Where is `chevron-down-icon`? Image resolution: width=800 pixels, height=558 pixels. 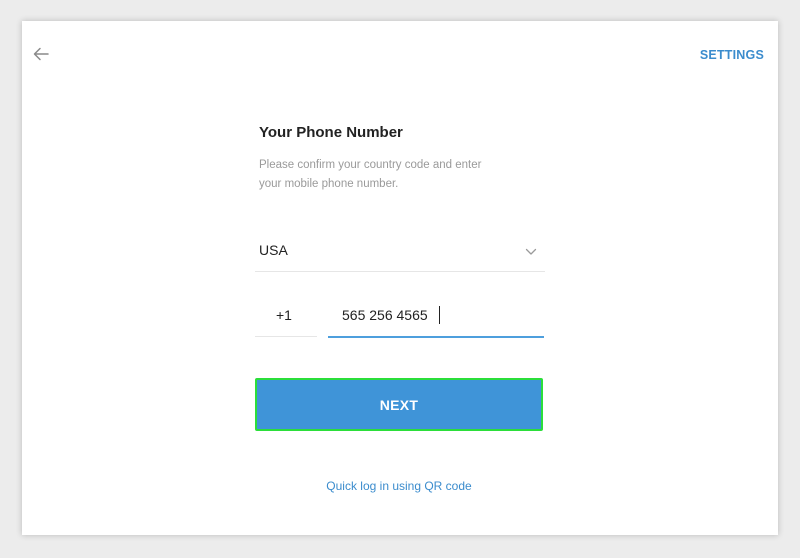
chevron-down-icon is located at coordinates (531, 251).